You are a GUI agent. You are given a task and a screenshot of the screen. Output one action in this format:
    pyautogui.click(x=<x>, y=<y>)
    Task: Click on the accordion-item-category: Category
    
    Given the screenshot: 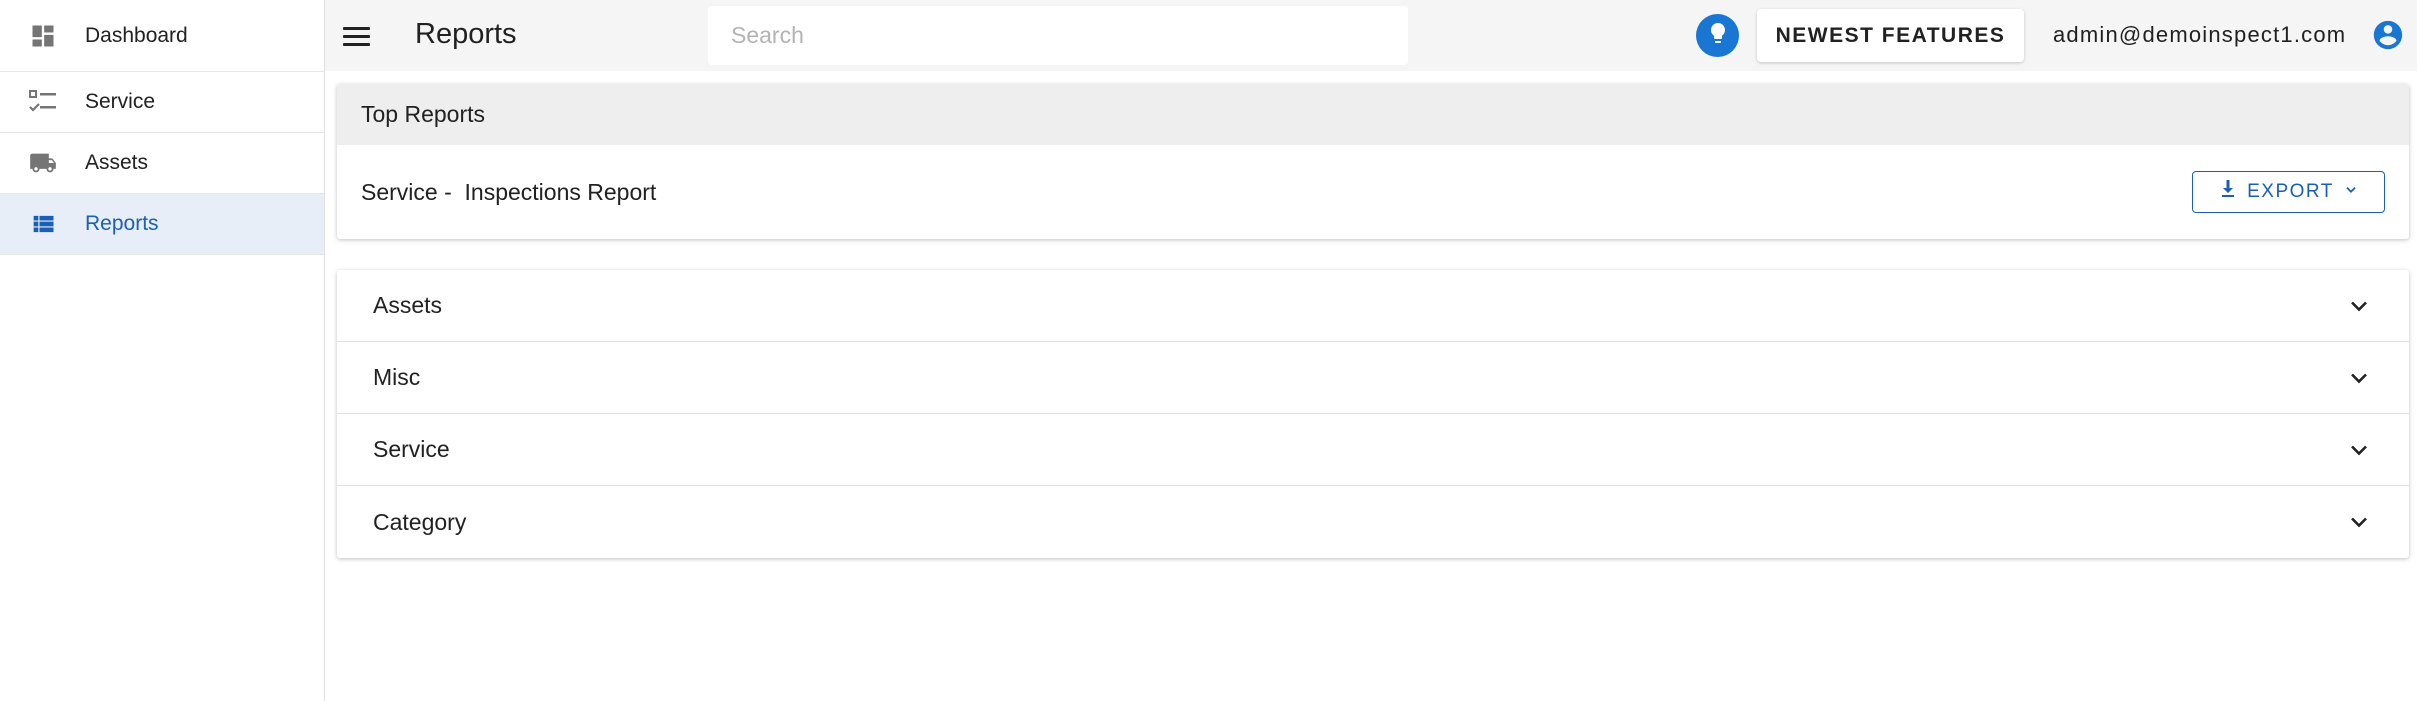 What is the action you would take?
    pyautogui.click(x=1373, y=522)
    